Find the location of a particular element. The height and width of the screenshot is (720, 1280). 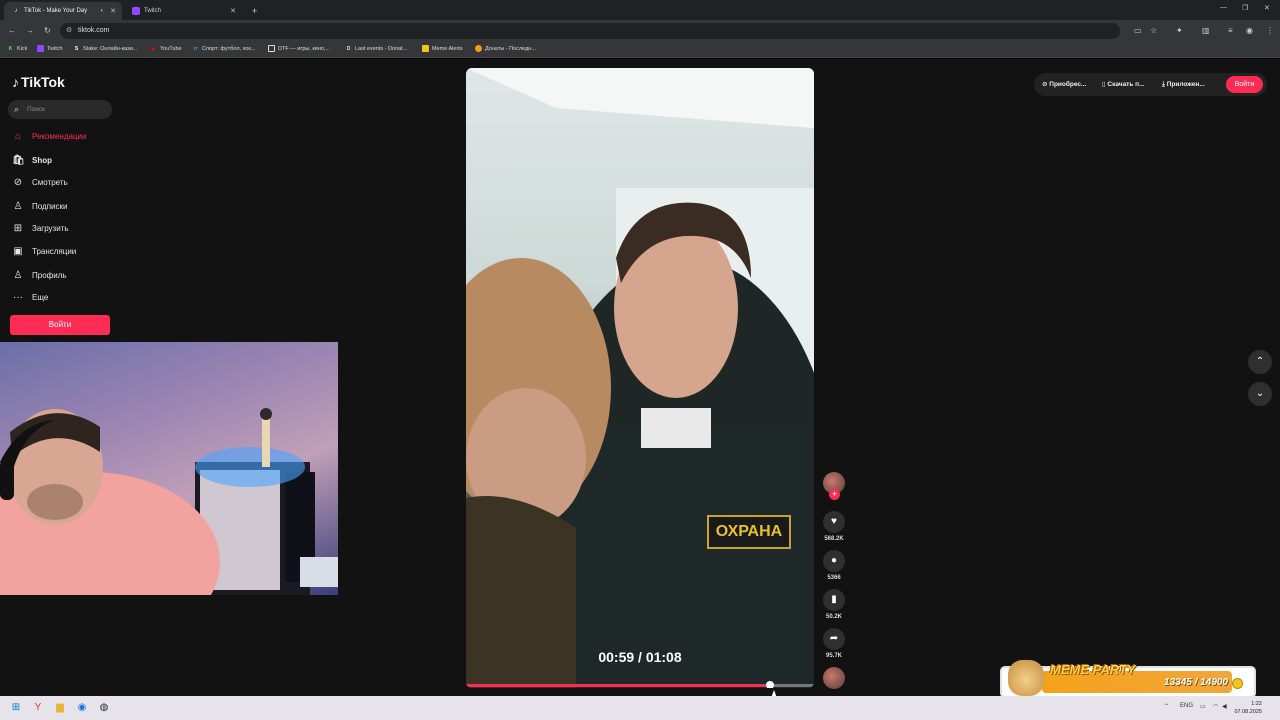

wifi-icon: ◠ is located at coordinates (1215, 706).